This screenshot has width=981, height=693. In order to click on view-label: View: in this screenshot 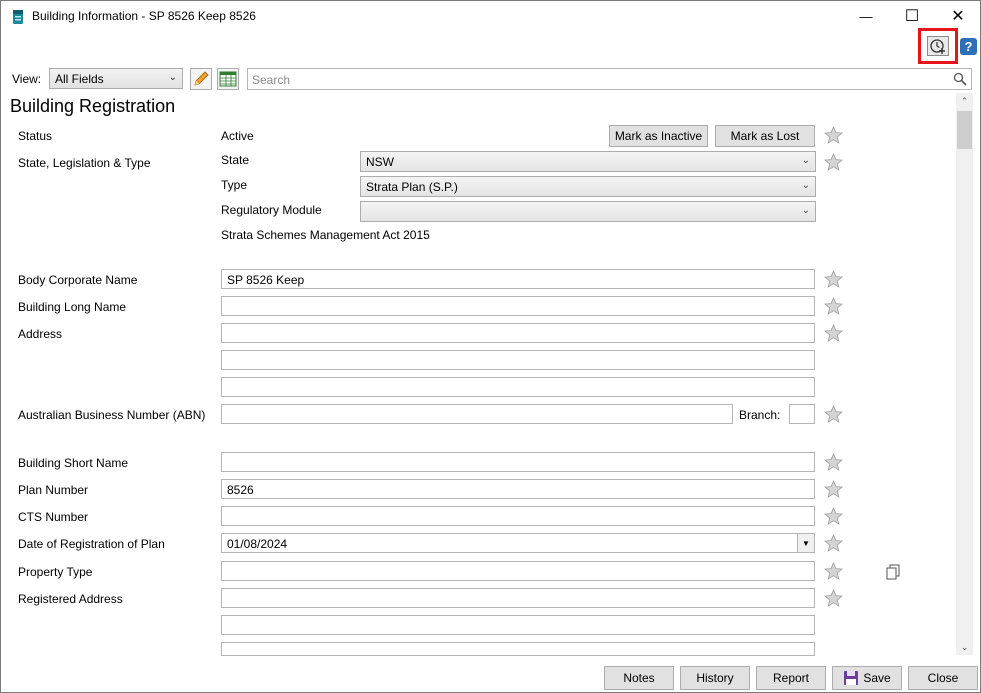, I will do `click(27, 79)`.